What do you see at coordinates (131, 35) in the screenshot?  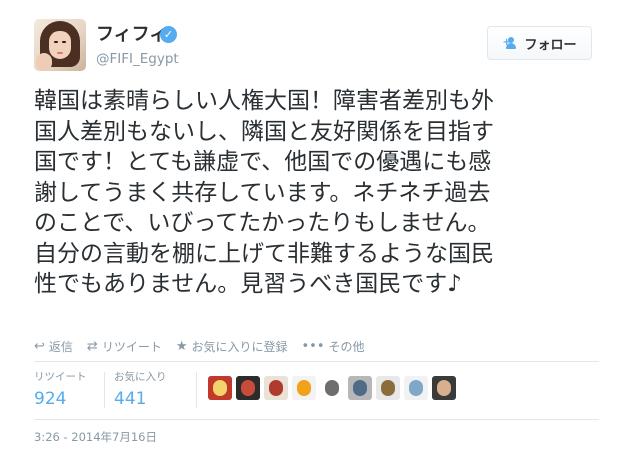 I see `user-display-name: フィフィ` at bounding box center [131, 35].